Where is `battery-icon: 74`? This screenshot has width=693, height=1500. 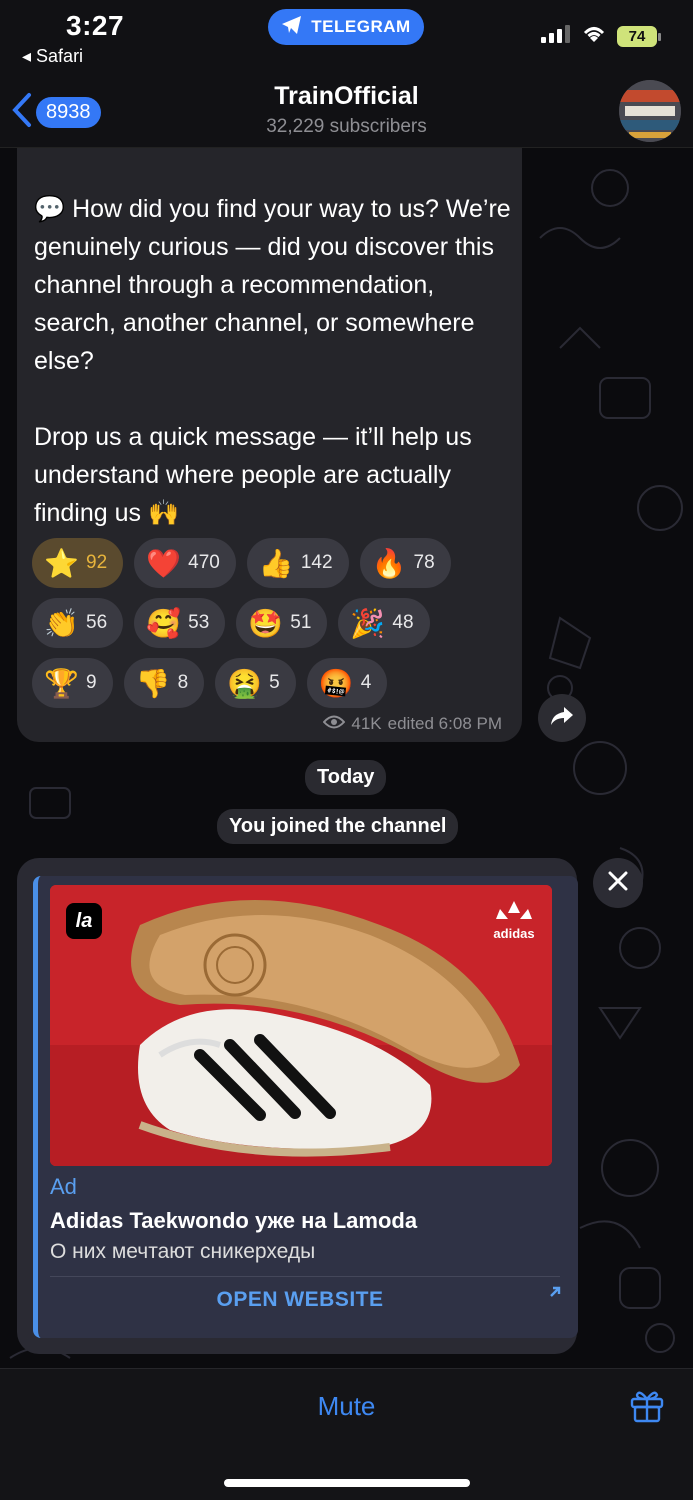 battery-icon: 74 is located at coordinates (639, 36).